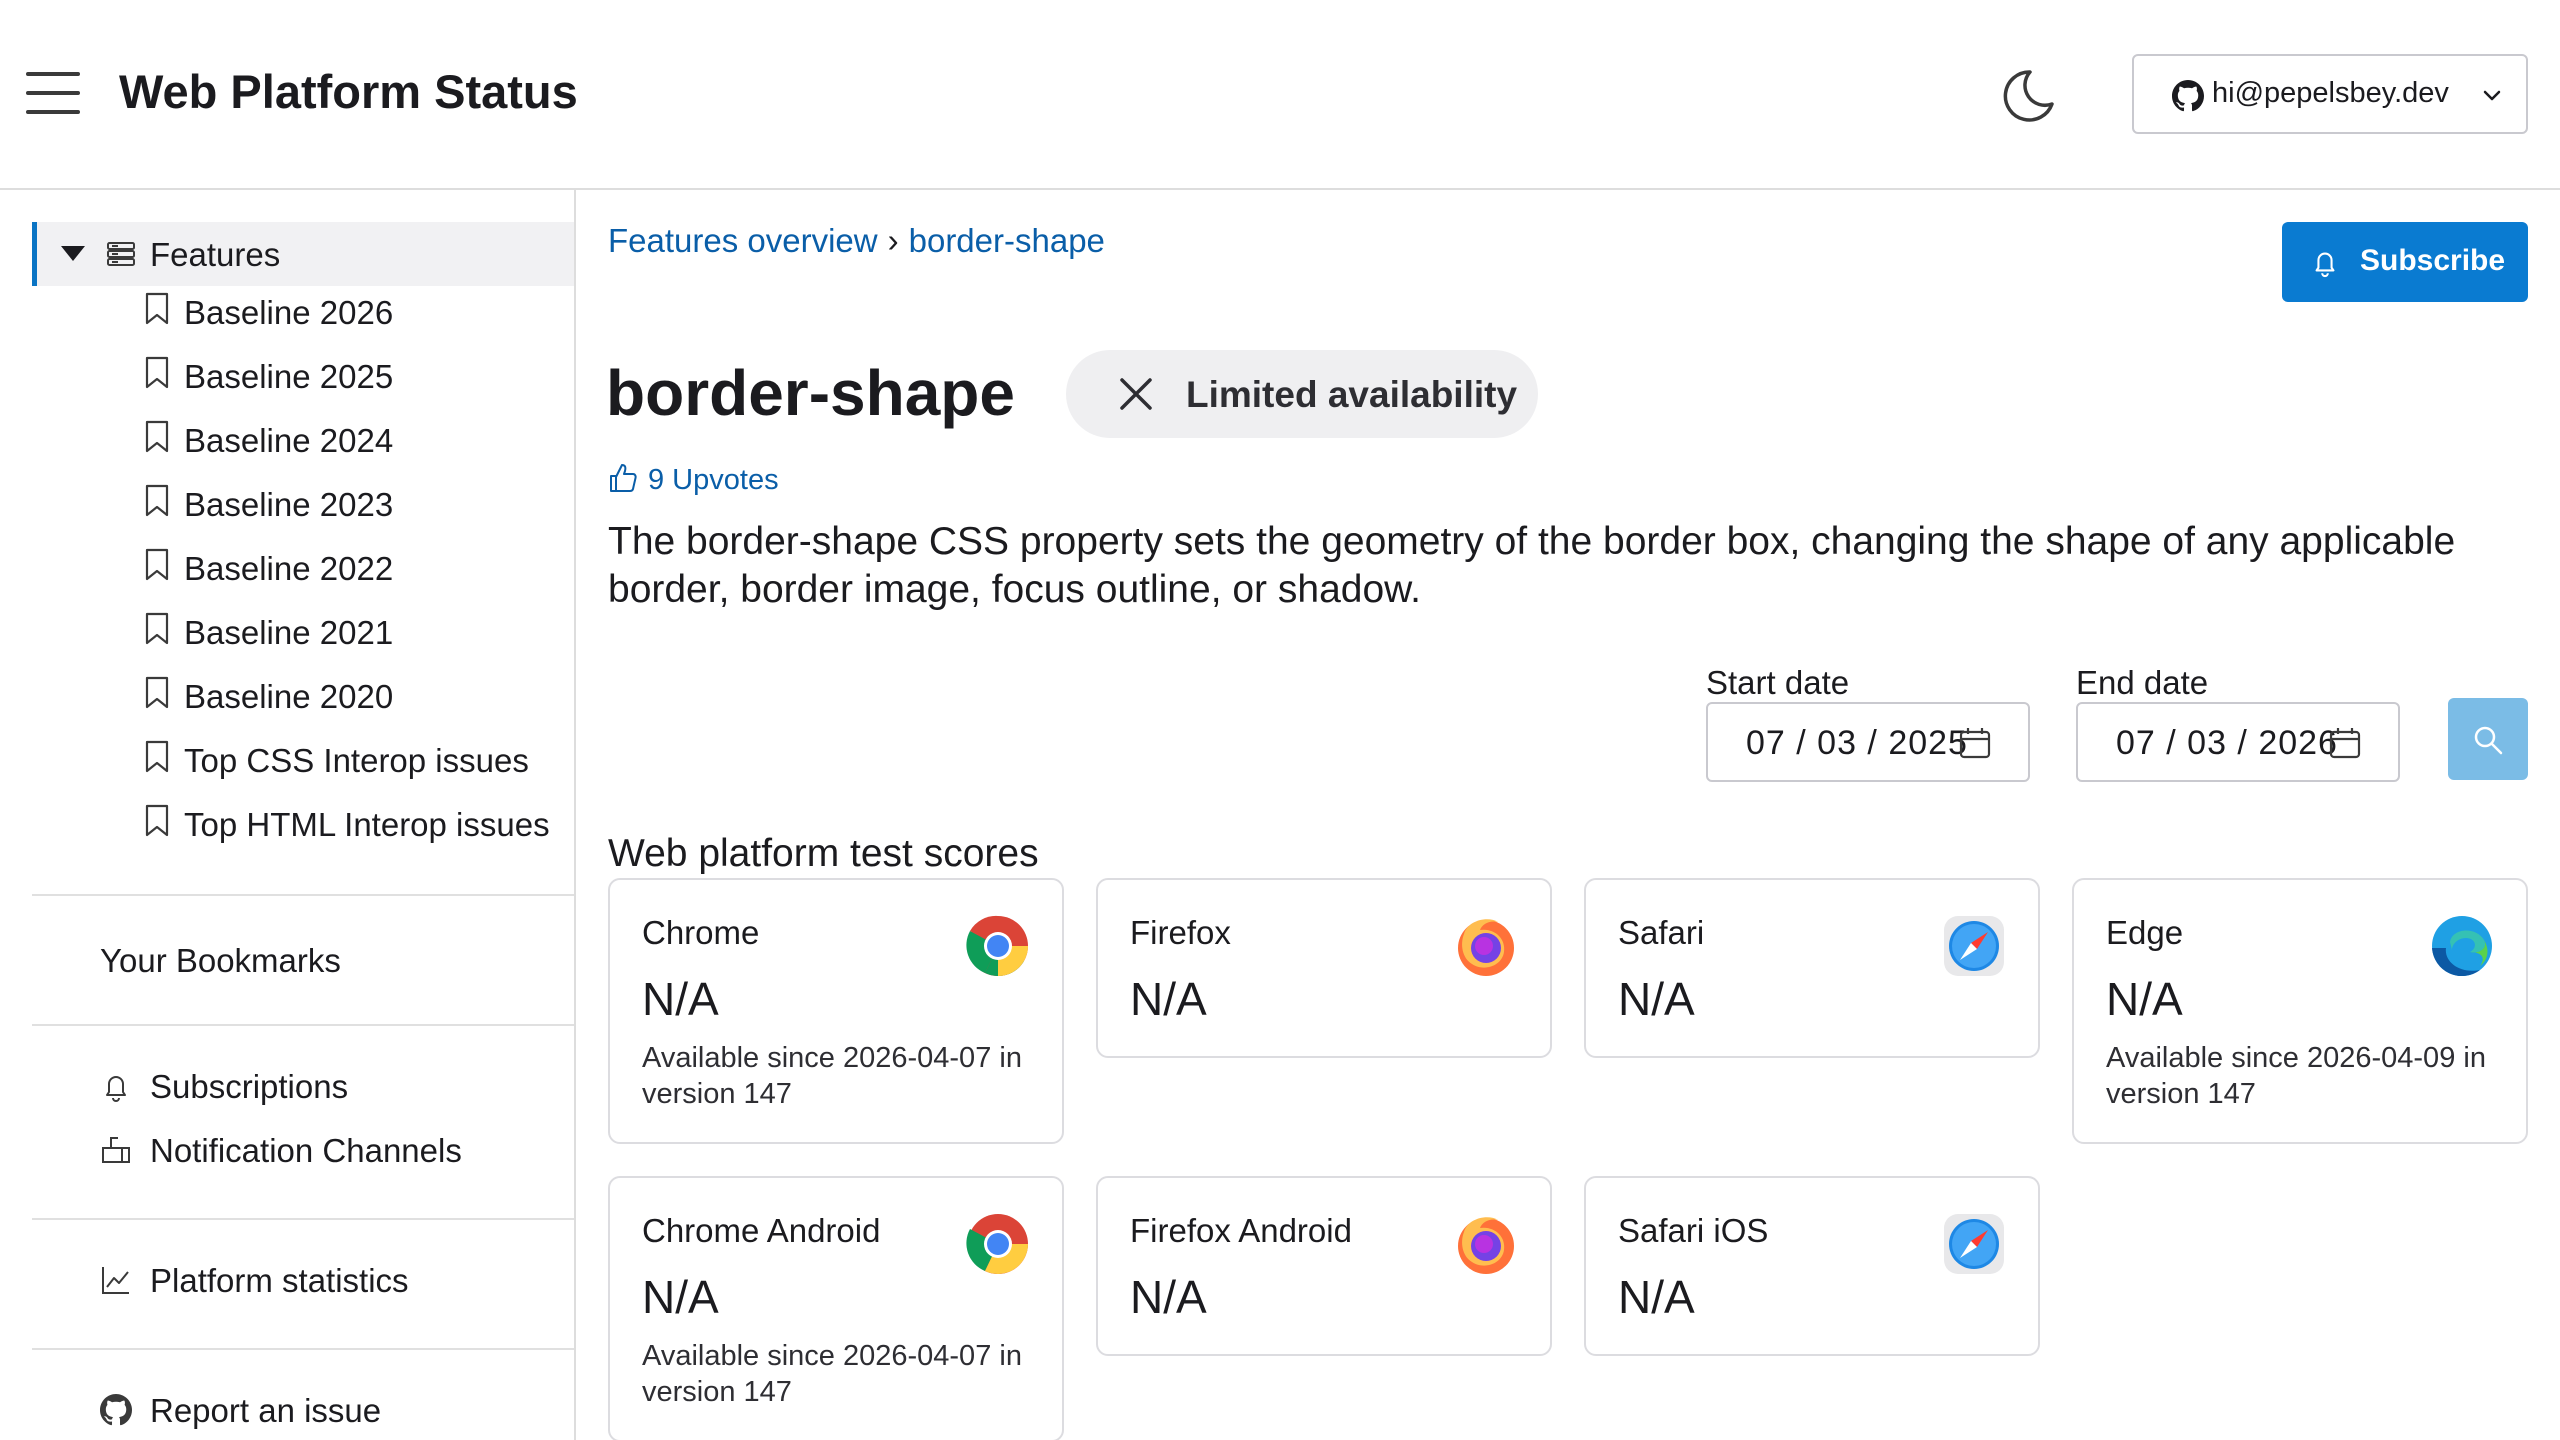 The image size is (2560, 1440). I want to click on sidebar-item-label: Baseline 2026, so click(289, 312).